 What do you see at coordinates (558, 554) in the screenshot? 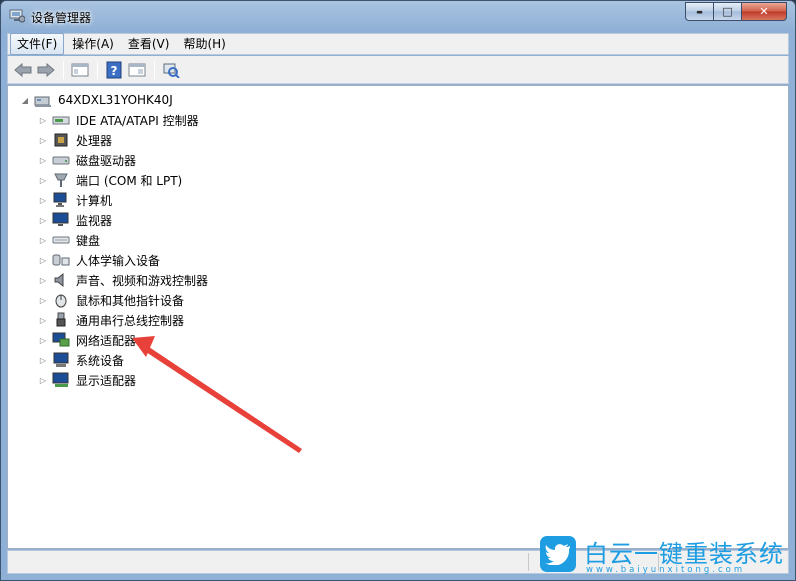
I see `bird-logo-icon` at bounding box center [558, 554].